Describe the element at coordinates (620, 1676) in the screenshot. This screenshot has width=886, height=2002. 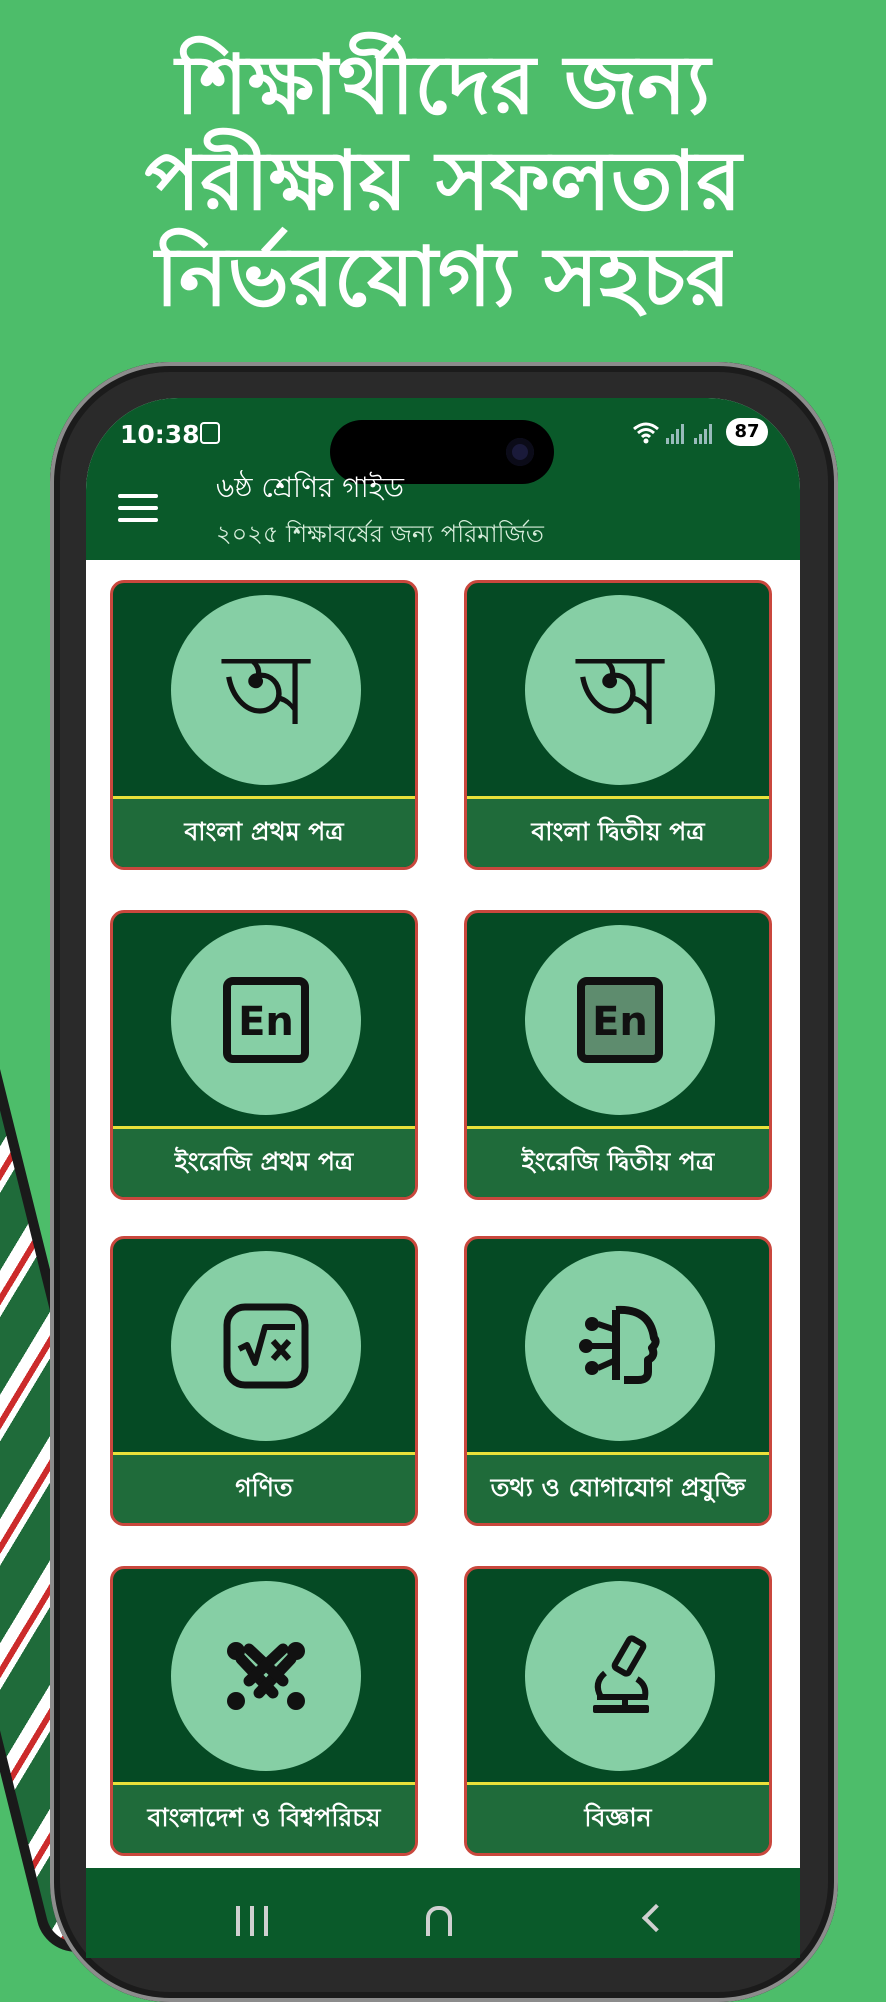
I see `microscope-icon` at that location.